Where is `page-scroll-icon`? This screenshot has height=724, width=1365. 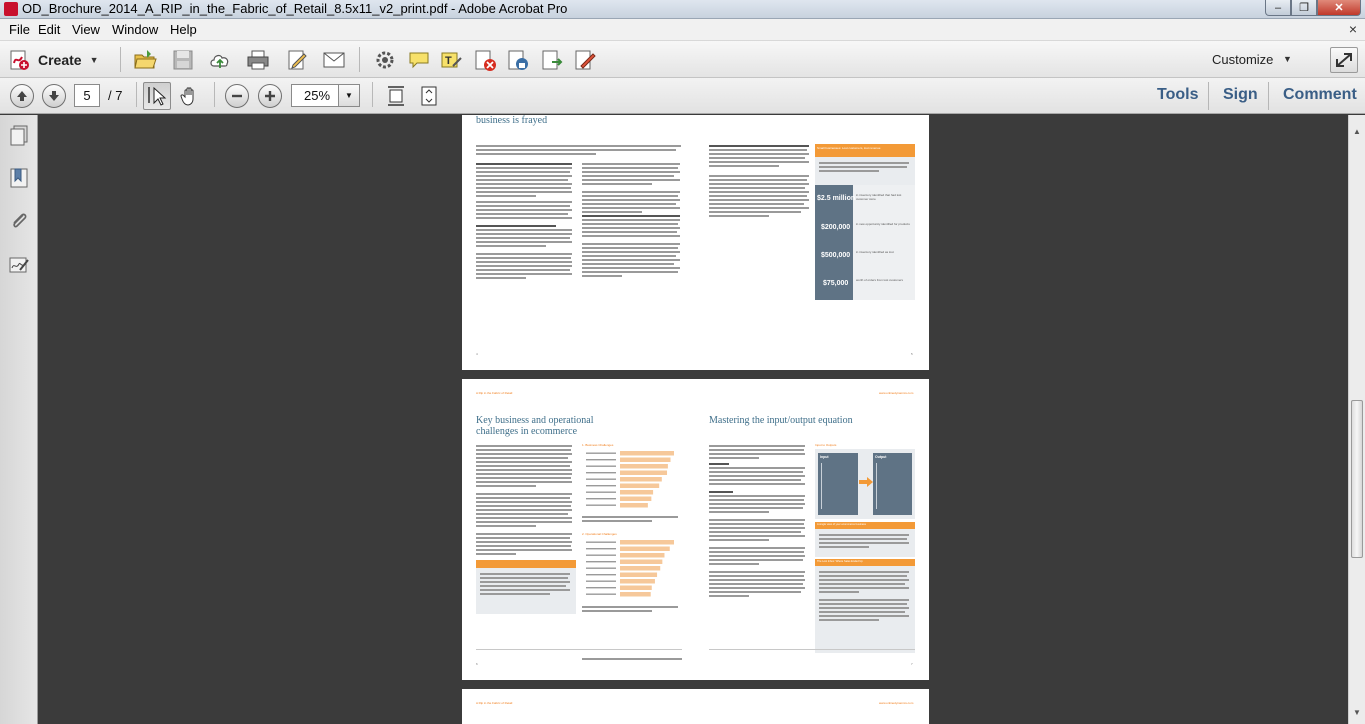 page-scroll-icon is located at coordinates (396, 96).